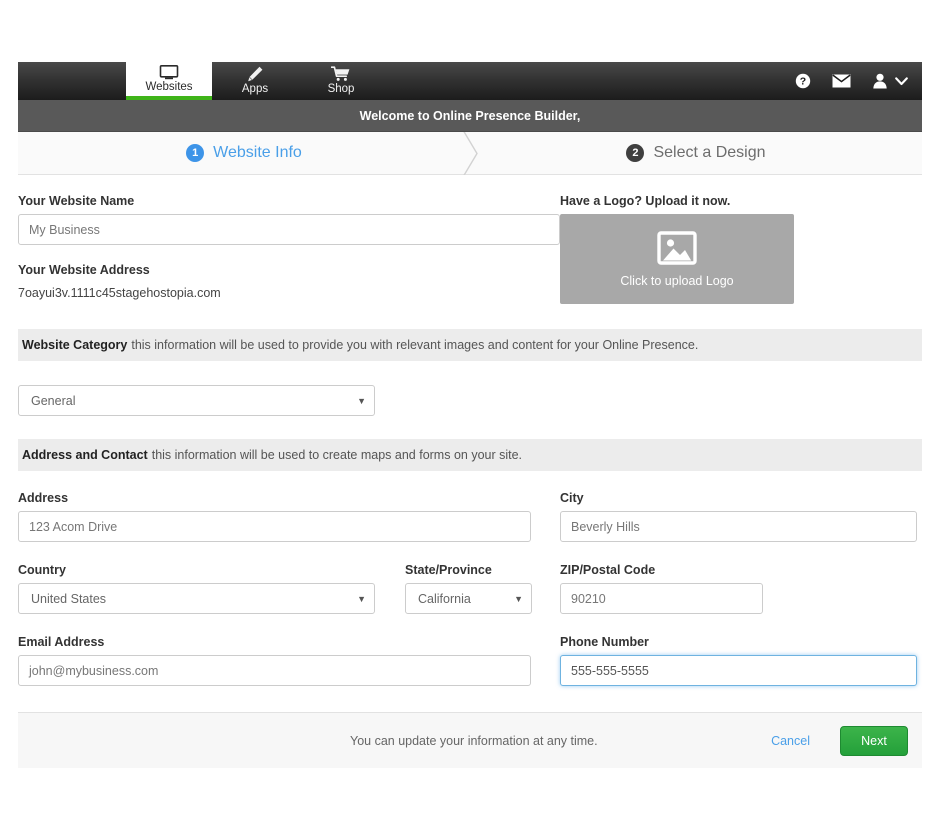 This screenshot has width=939, height=819. Describe the element at coordinates (289, 229) in the screenshot. I see `website-name-input: My Business` at that location.